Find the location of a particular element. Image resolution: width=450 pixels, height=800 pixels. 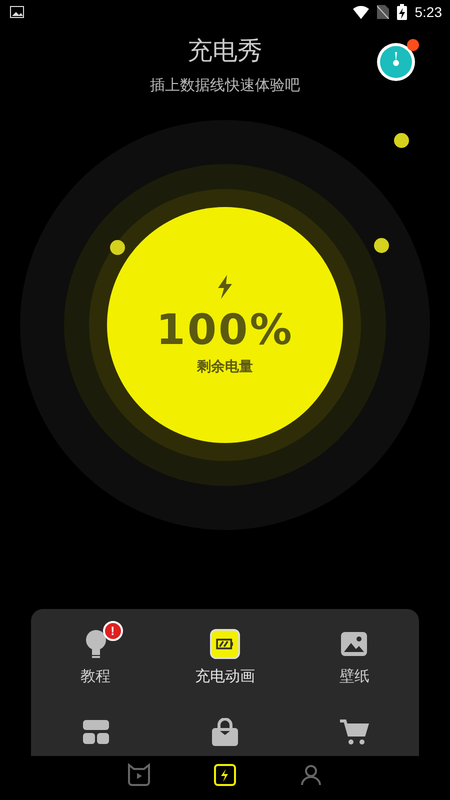

lightning-icon is located at coordinates (225, 286).